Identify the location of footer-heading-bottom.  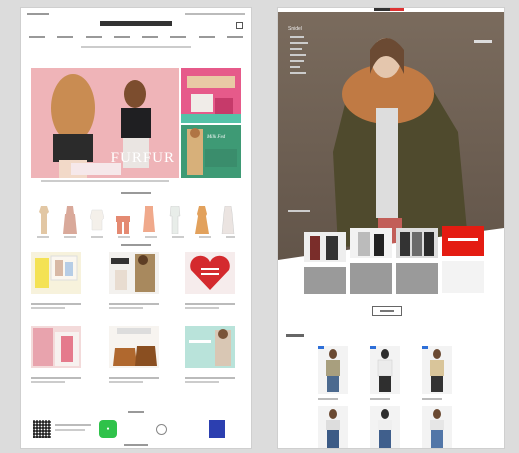
(136, 445).